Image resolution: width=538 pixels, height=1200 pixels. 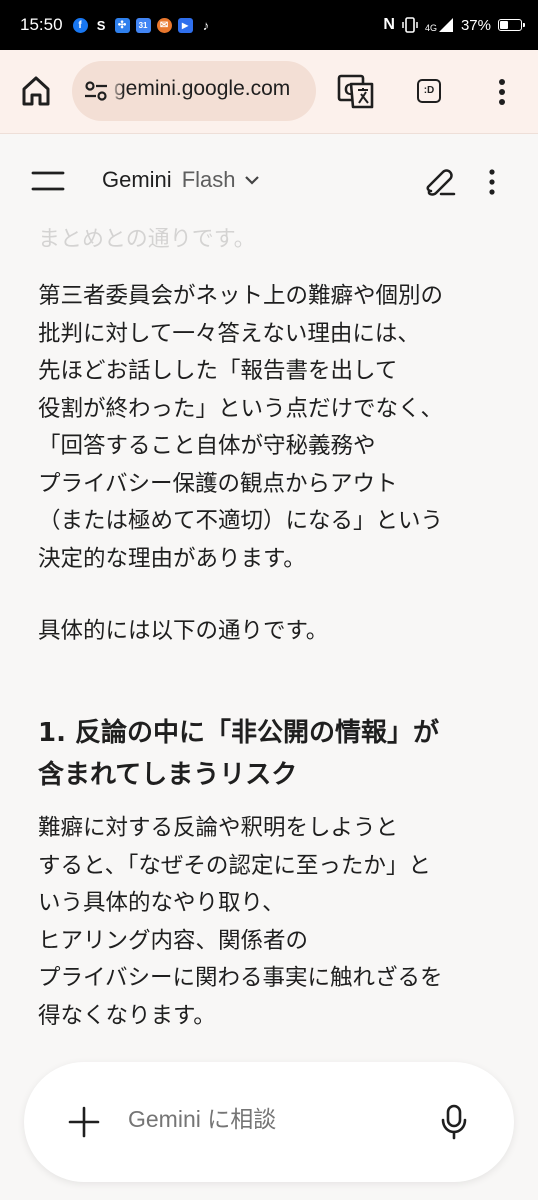 What do you see at coordinates (147, 239) in the screenshot?
I see `faded-previous-line: まとめとの通りです。` at bounding box center [147, 239].